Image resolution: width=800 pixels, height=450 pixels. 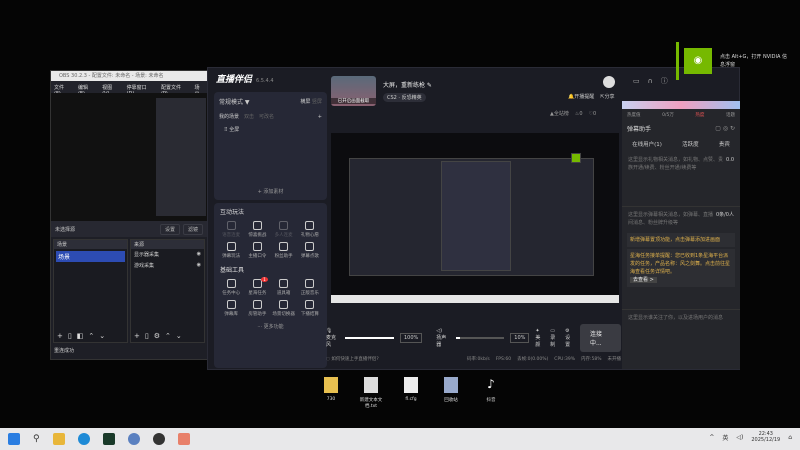 I want to click on cover-image: 已开启画面截取, so click(x=353, y=91).